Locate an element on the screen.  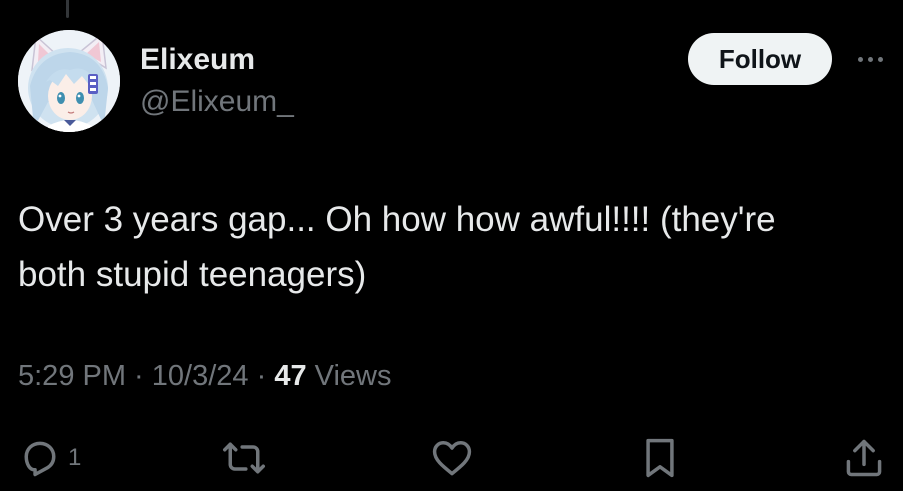
share-button is located at coordinates (864, 458).